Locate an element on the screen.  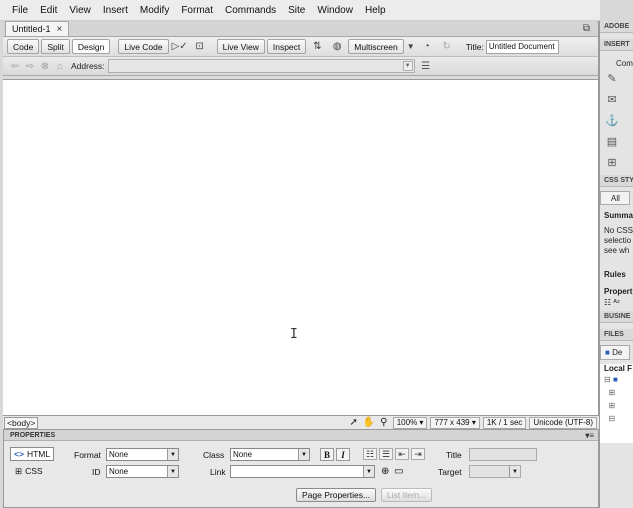
browse-folder-icon: ▭ is located at coordinates (398, 471).